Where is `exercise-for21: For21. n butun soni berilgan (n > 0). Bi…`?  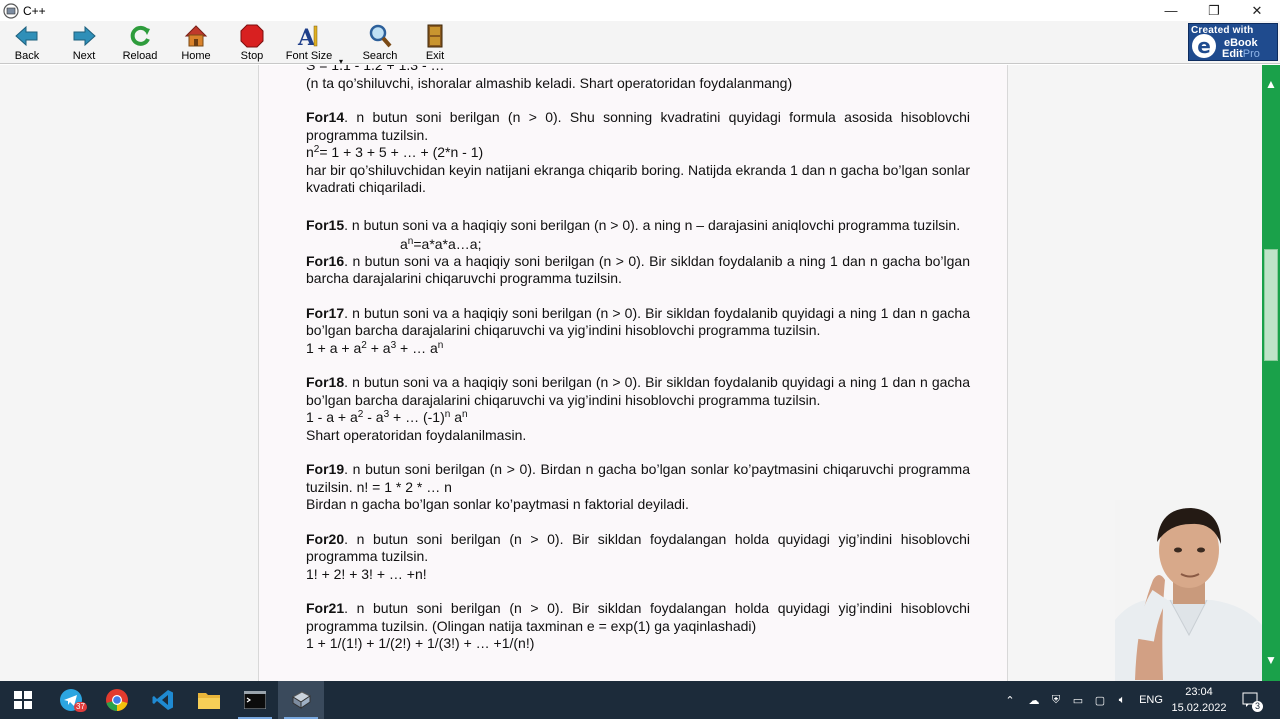 exercise-for21: For21. n butun soni berilgan (n > 0). Bi… is located at coordinates (638, 617).